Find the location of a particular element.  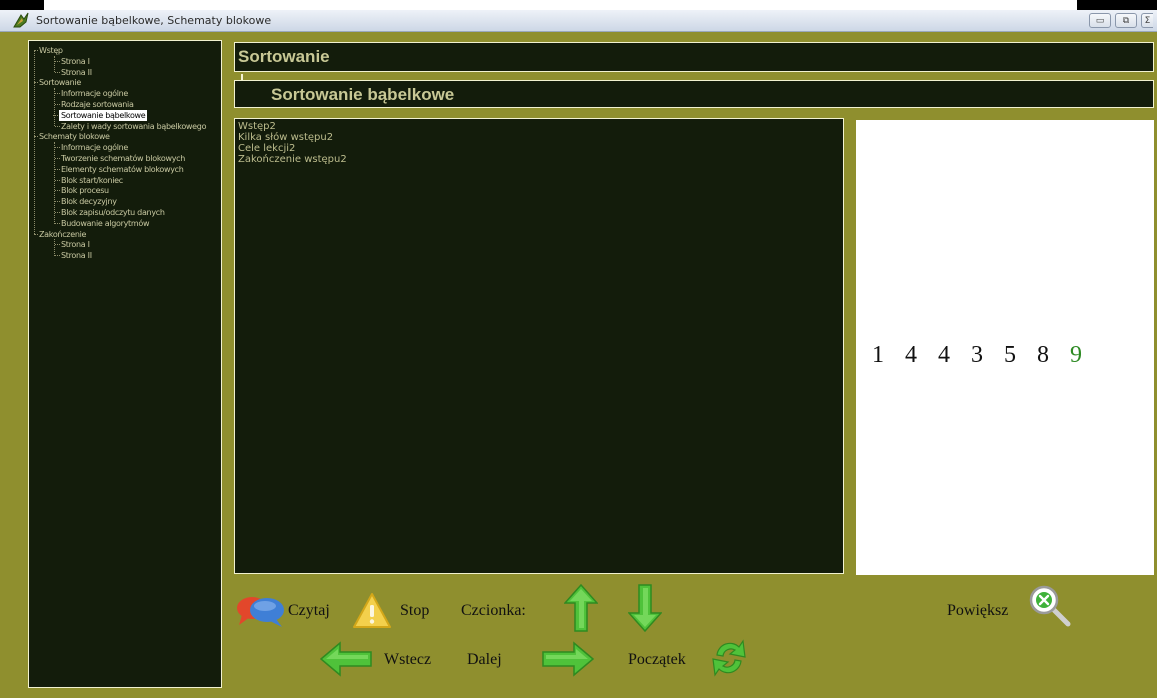

content-line: Kilka słów wstępu2 is located at coordinates (286, 137).